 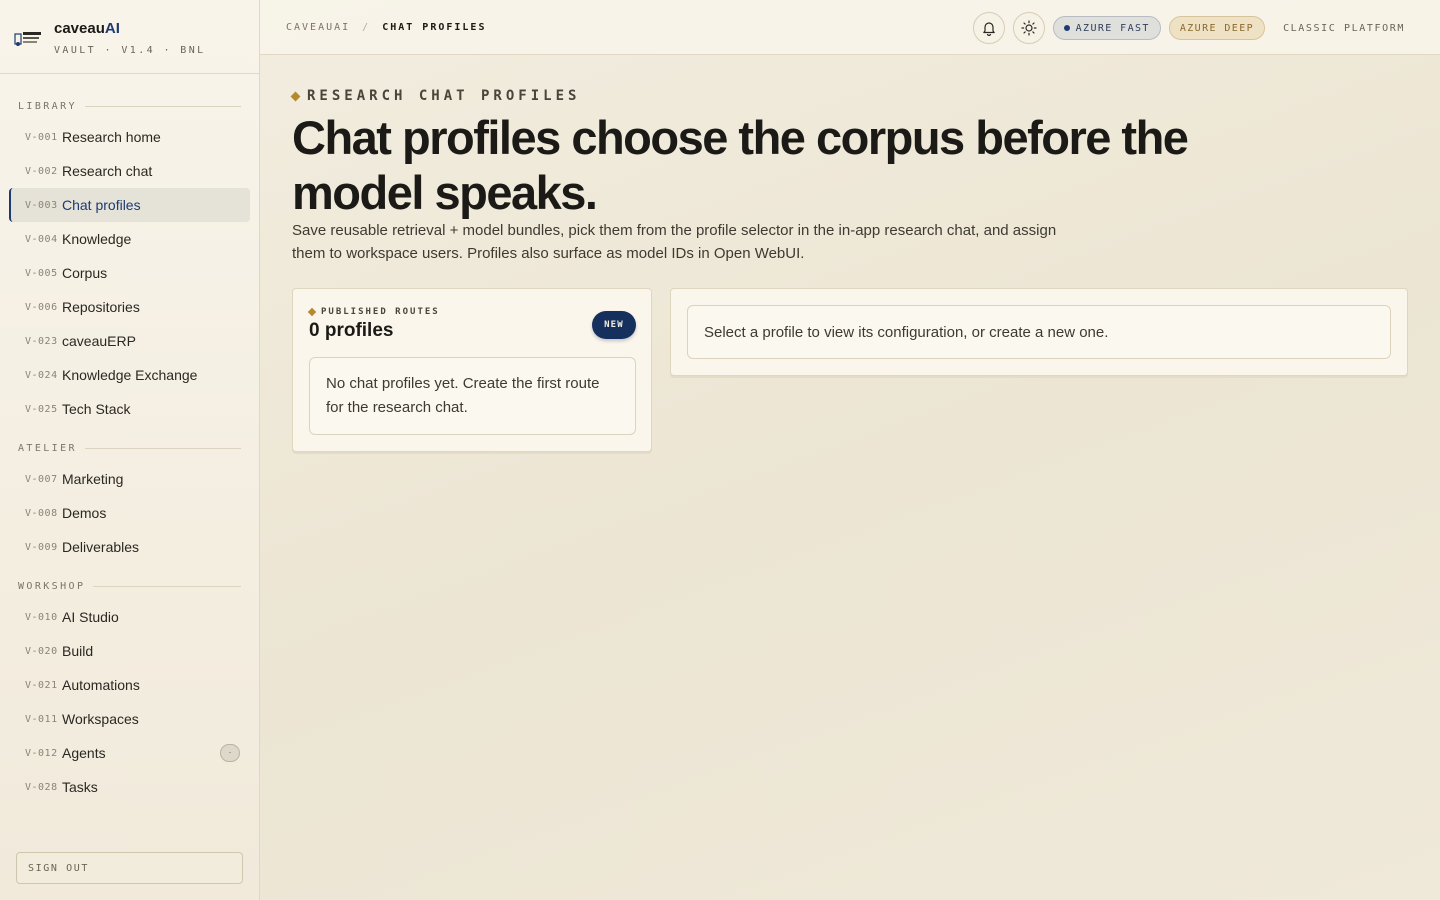 What do you see at coordinates (129, 617) in the screenshot?
I see `sidebar-item-ai-studio: V-010 AI Studio` at bounding box center [129, 617].